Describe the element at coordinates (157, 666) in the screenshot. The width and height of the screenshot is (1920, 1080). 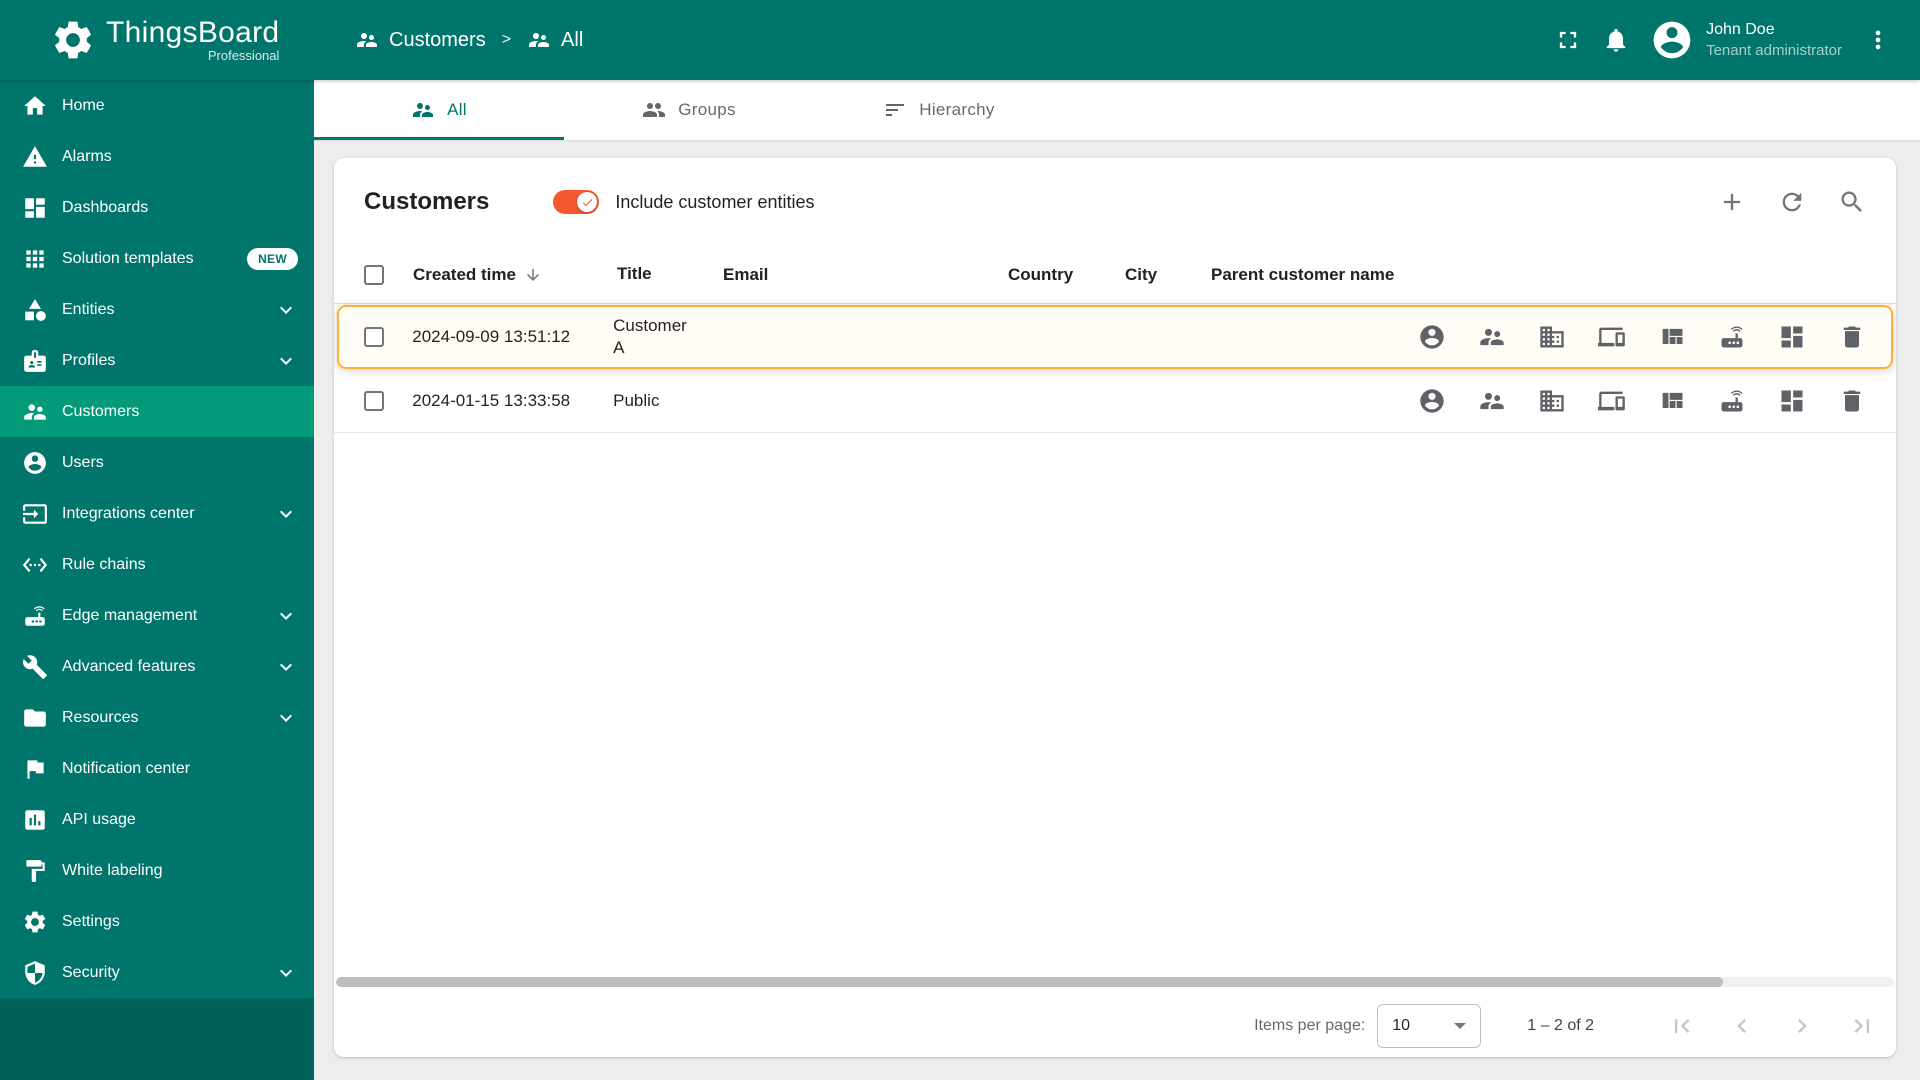
I see `sidebar-item-advanced-features: Advanced features` at that location.